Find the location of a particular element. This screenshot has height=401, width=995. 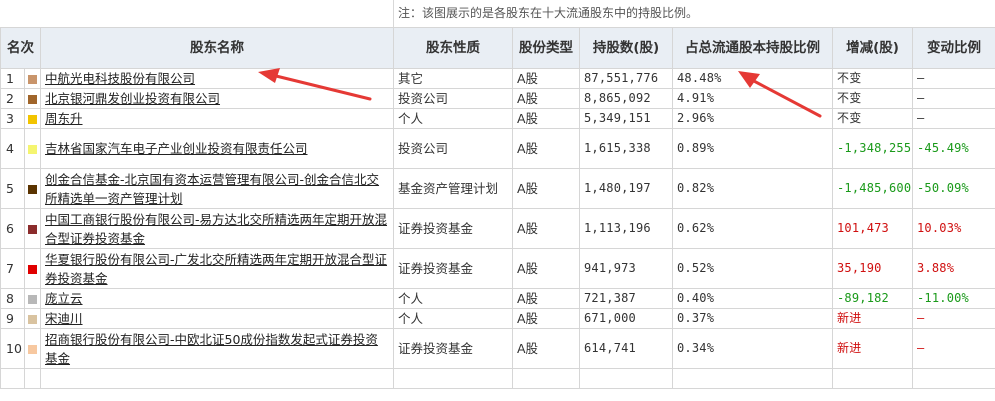

change-cell: -89,182 is located at coordinates (872, 298).